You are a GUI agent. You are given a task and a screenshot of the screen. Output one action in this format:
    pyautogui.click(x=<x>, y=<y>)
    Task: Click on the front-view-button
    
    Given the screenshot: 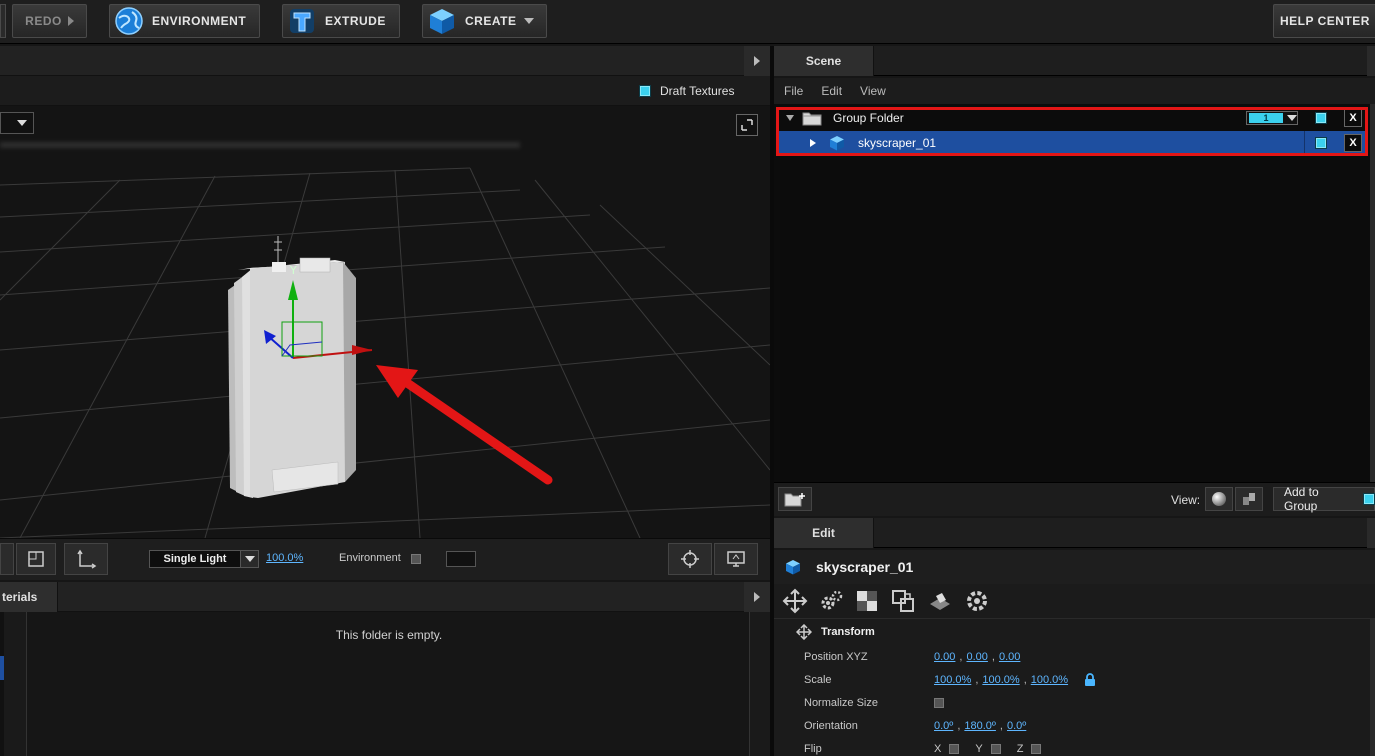 What is the action you would take?
    pyautogui.click(x=36, y=559)
    